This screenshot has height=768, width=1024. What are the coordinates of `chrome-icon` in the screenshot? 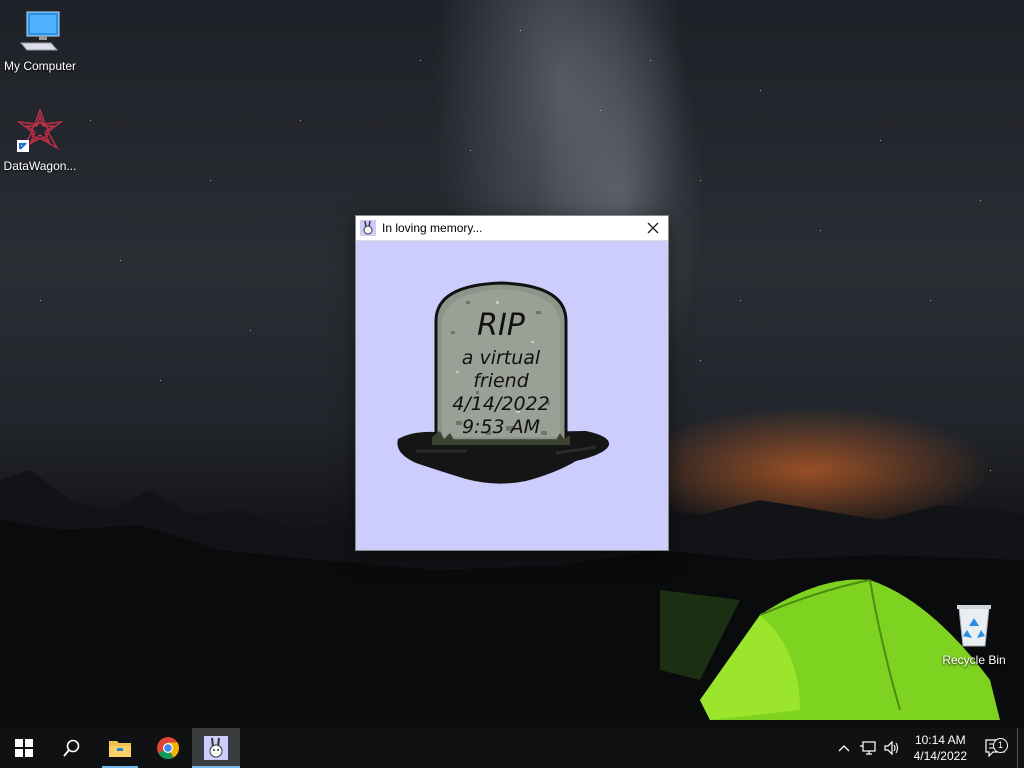 It's located at (168, 748).